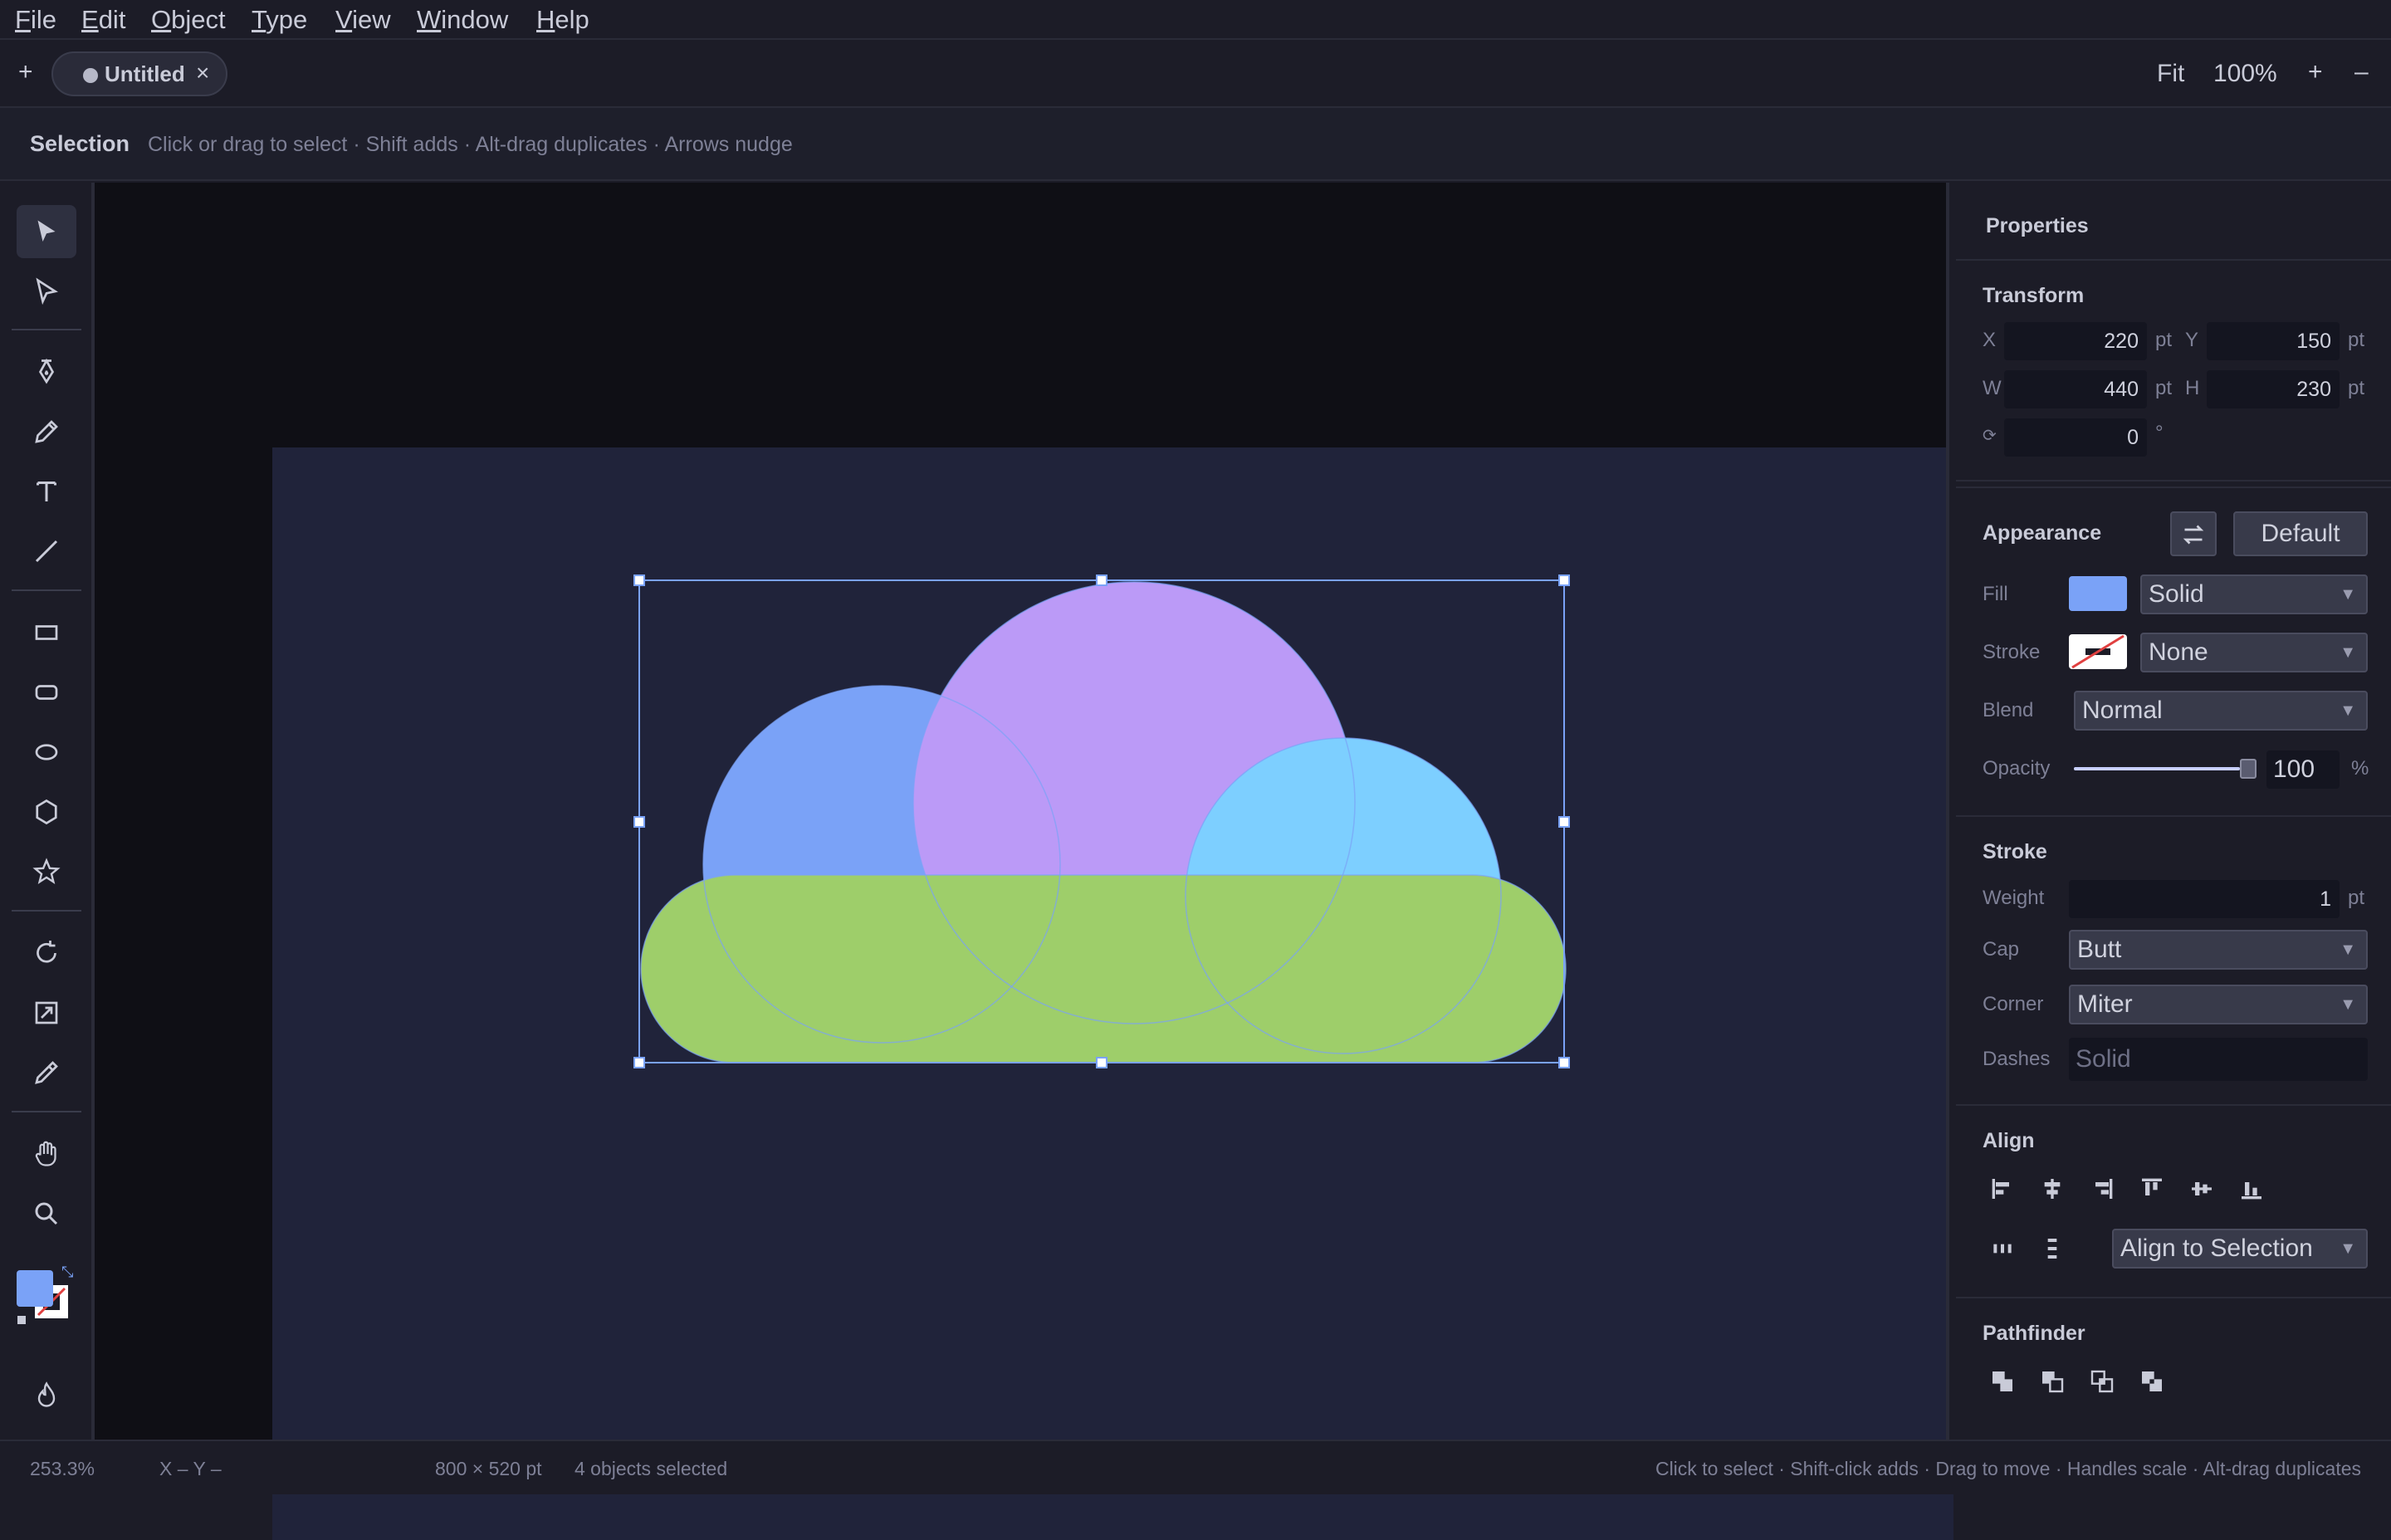  What do you see at coordinates (2017, 1059) in the screenshot?
I see `dashes-label: Dashes` at bounding box center [2017, 1059].